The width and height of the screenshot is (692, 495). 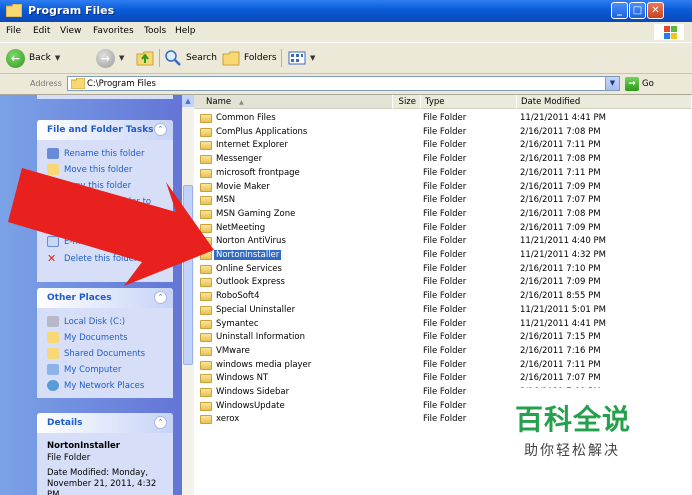 I want to click on column-date: Date Modified, so click(x=604, y=102).